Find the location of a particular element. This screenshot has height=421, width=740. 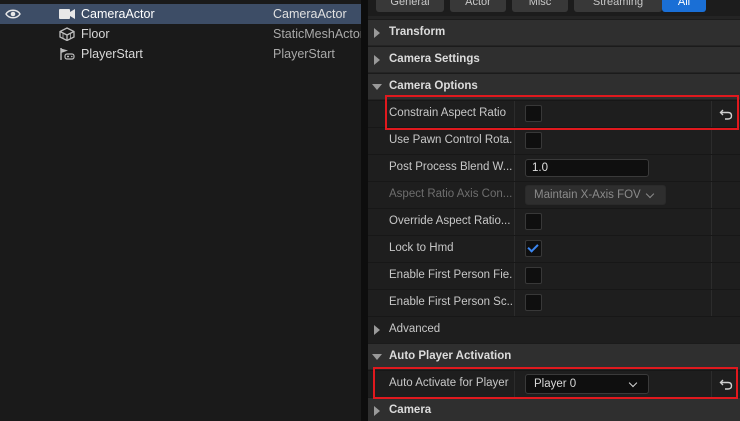

category-label: Camera Options is located at coordinates (433, 86).